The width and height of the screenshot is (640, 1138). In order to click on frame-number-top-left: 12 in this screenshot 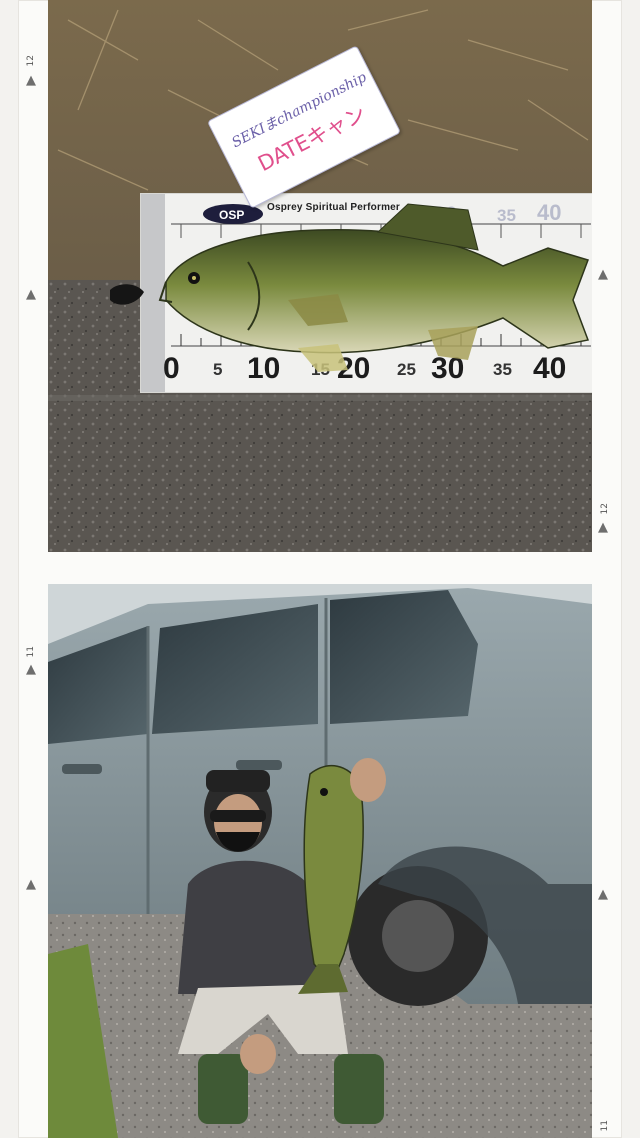, I will do `click(31, 61)`.